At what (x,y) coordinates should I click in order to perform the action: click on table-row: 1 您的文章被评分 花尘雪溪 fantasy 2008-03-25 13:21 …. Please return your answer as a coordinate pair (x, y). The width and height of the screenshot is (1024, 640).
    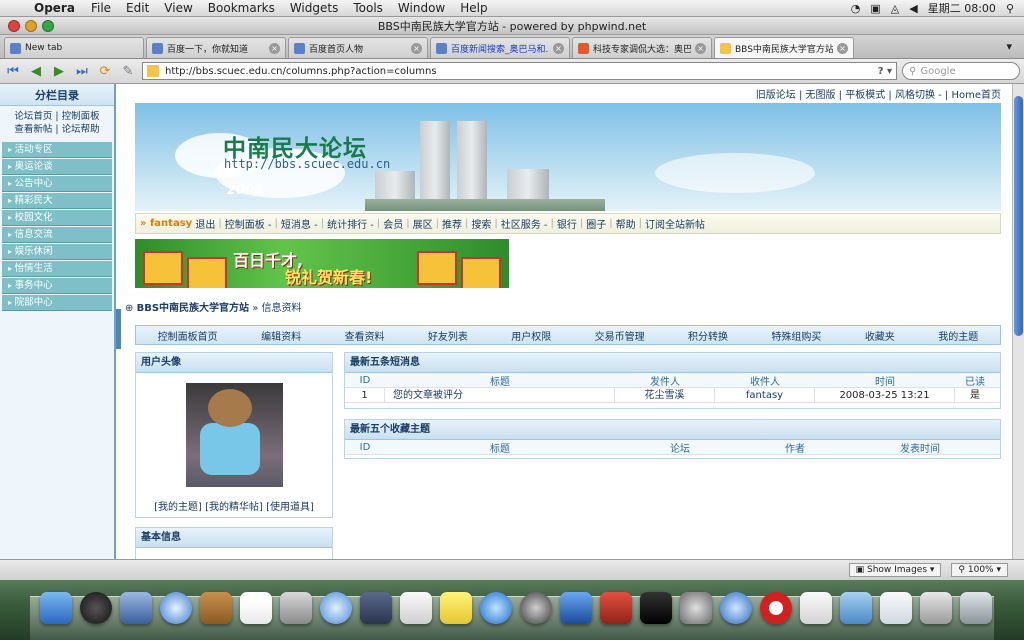
    Looking at the image, I should click on (672, 395).